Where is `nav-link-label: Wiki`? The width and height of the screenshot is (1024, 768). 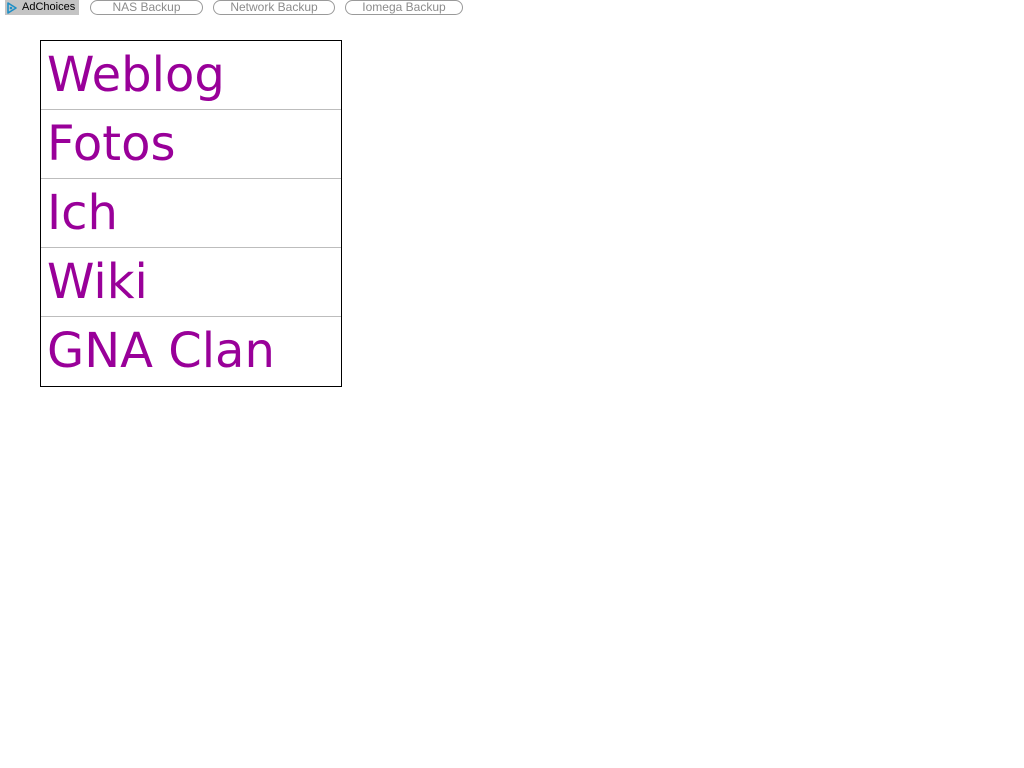 nav-link-label: Wiki is located at coordinates (194, 282).